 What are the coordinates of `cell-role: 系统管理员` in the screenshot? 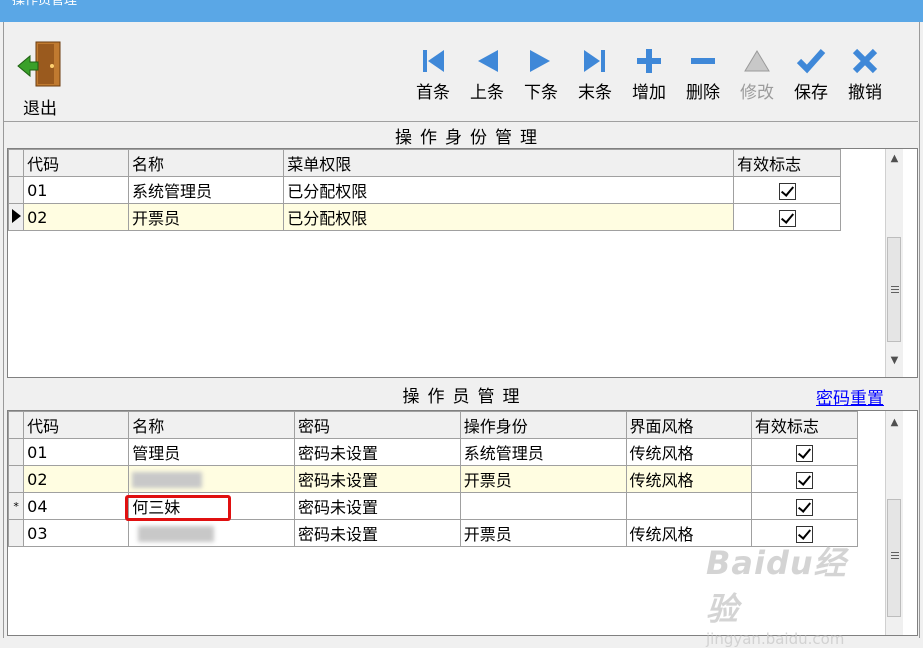 It's located at (543, 452).